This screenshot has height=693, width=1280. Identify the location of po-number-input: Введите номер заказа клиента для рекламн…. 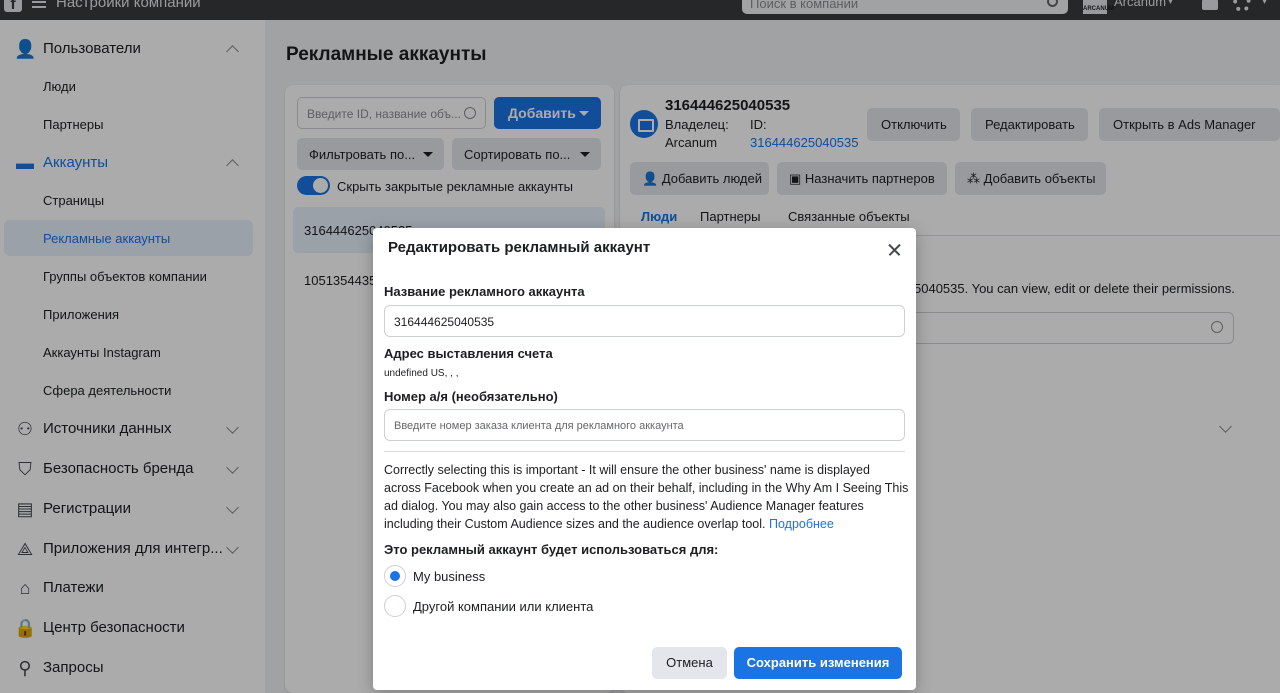
(644, 425).